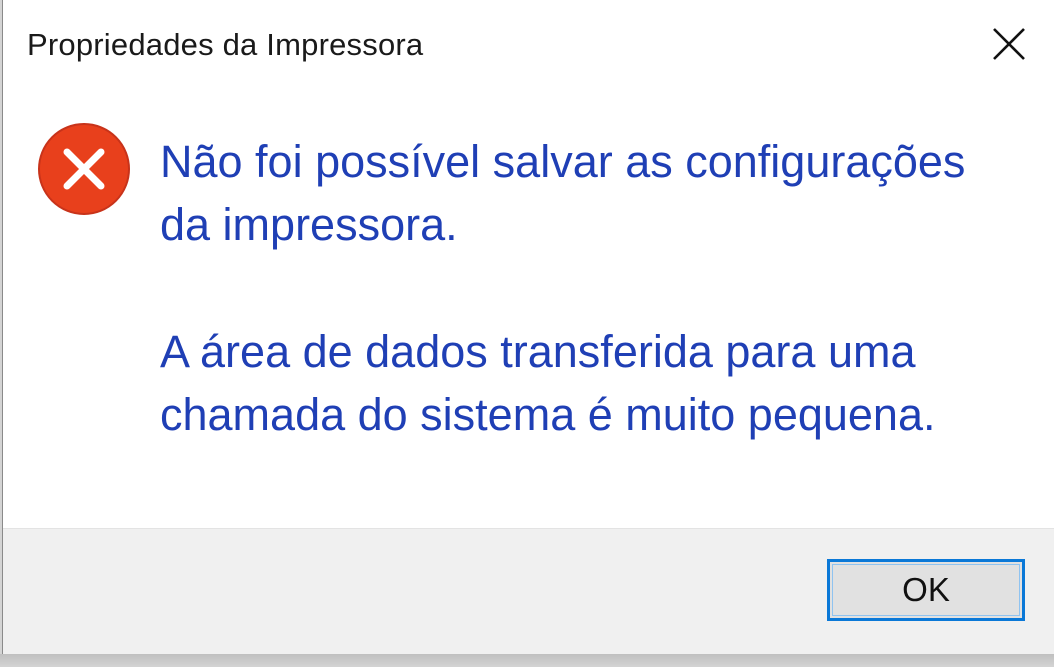  I want to click on close-icon, so click(1009, 44).